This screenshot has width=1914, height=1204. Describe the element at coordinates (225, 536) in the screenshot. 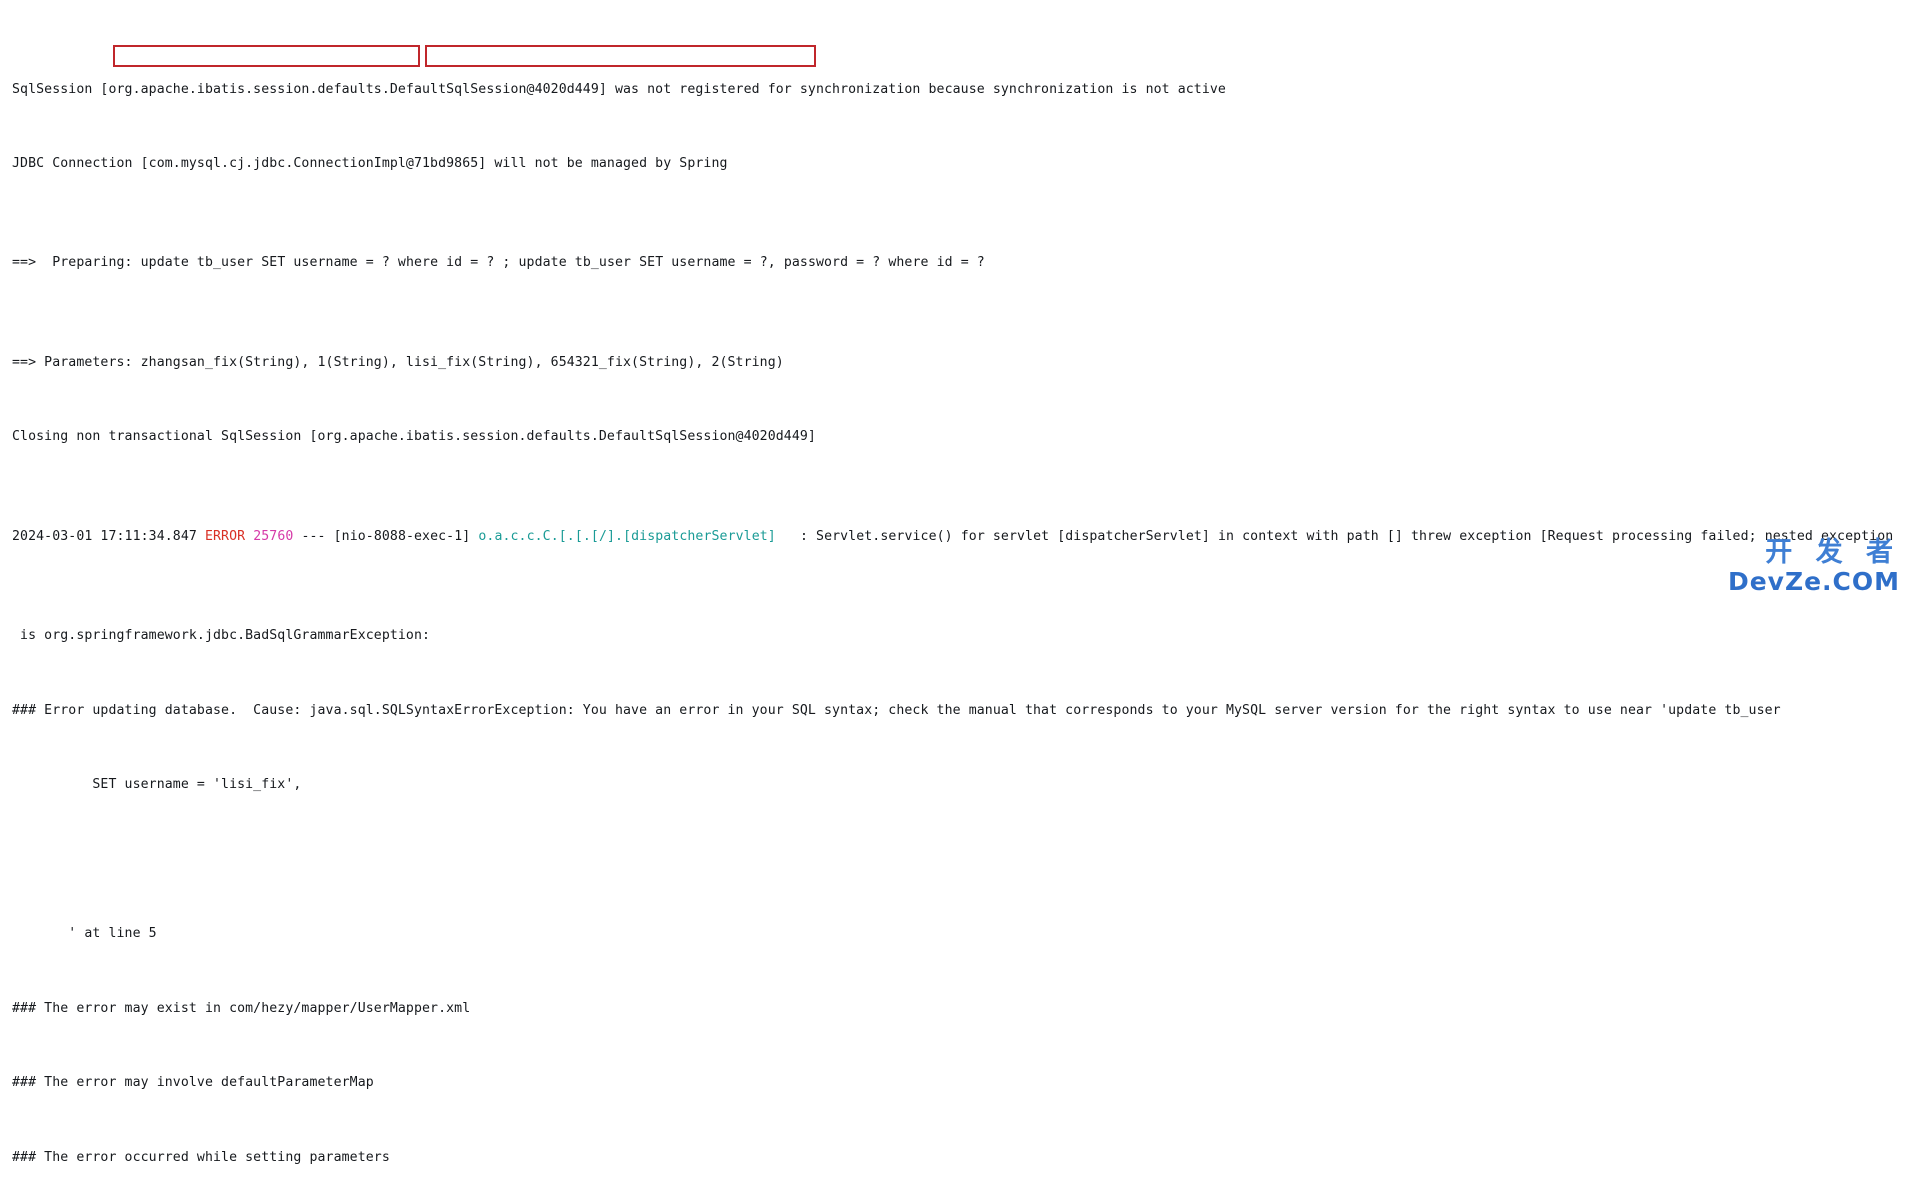

I see `log-level-badge: ERROR` at that location.